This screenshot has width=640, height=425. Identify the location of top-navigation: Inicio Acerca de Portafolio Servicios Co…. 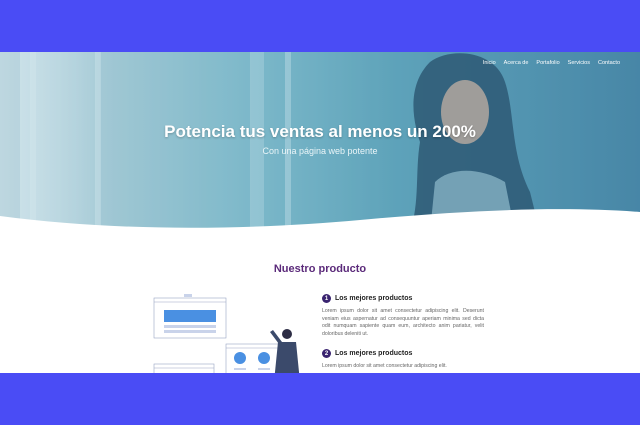
(551, 63).